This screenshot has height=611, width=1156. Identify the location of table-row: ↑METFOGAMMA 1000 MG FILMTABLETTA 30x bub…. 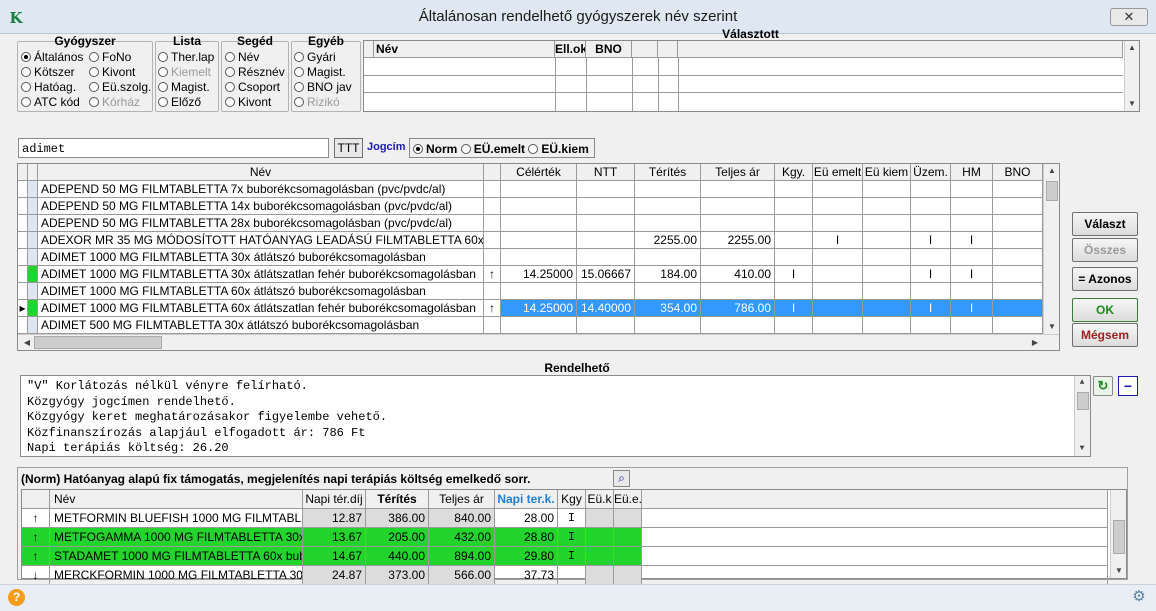
(565, 537).